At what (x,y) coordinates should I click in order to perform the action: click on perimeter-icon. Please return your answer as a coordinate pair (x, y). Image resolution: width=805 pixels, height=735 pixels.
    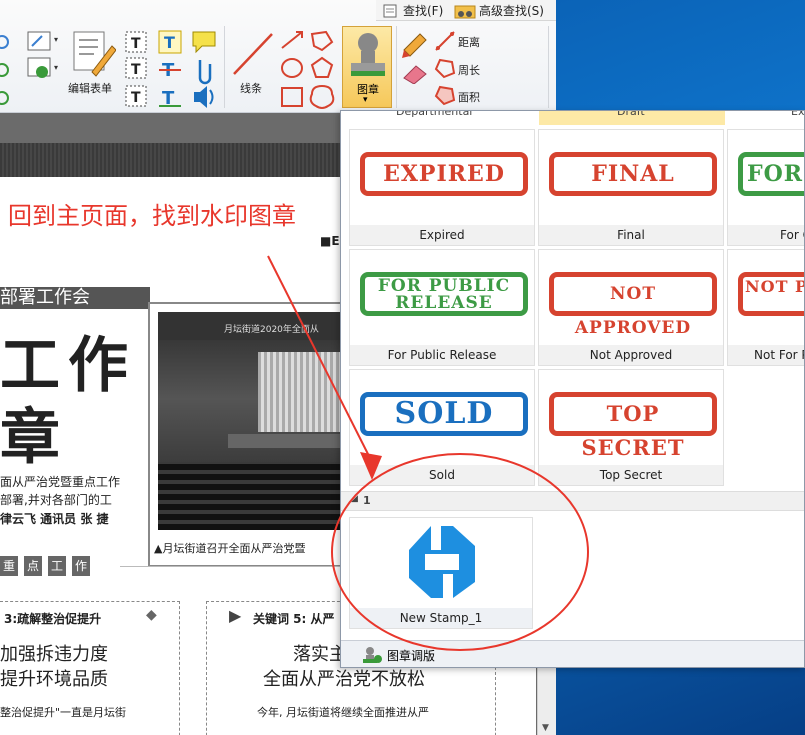
    Looking at the image, I should click on (445, 68).